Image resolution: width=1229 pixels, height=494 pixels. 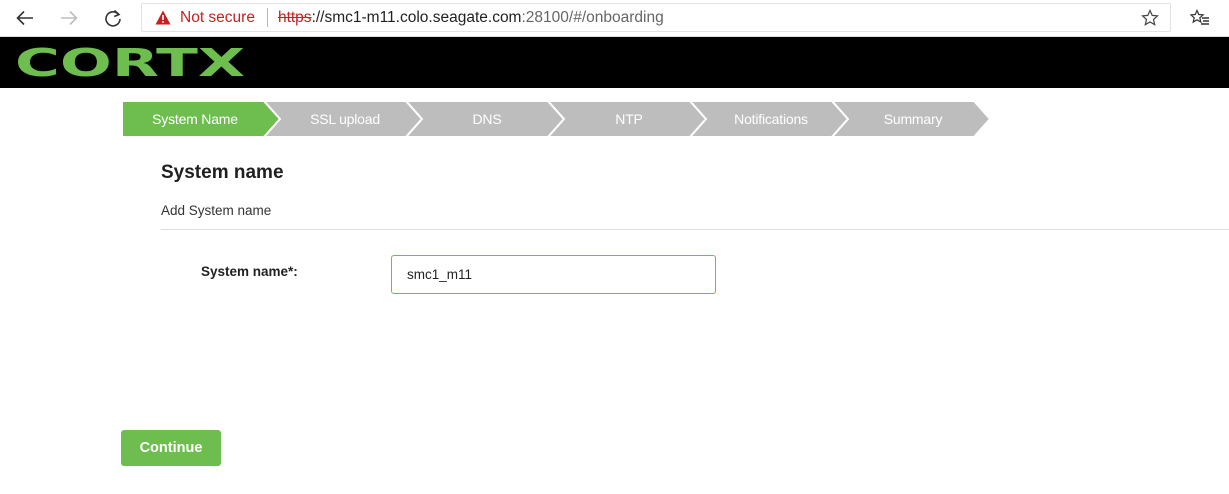 I want to click on wizard-step-label: SSL upload, so click(x=345, y=119).